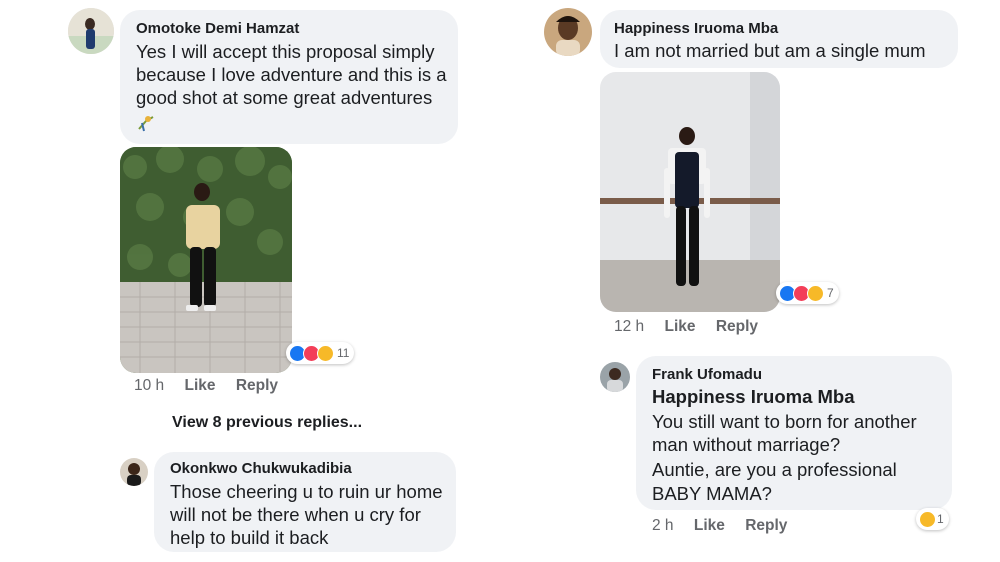  I want to click on comment-text-line: because I love adventure and this is a, so click(291, 74).